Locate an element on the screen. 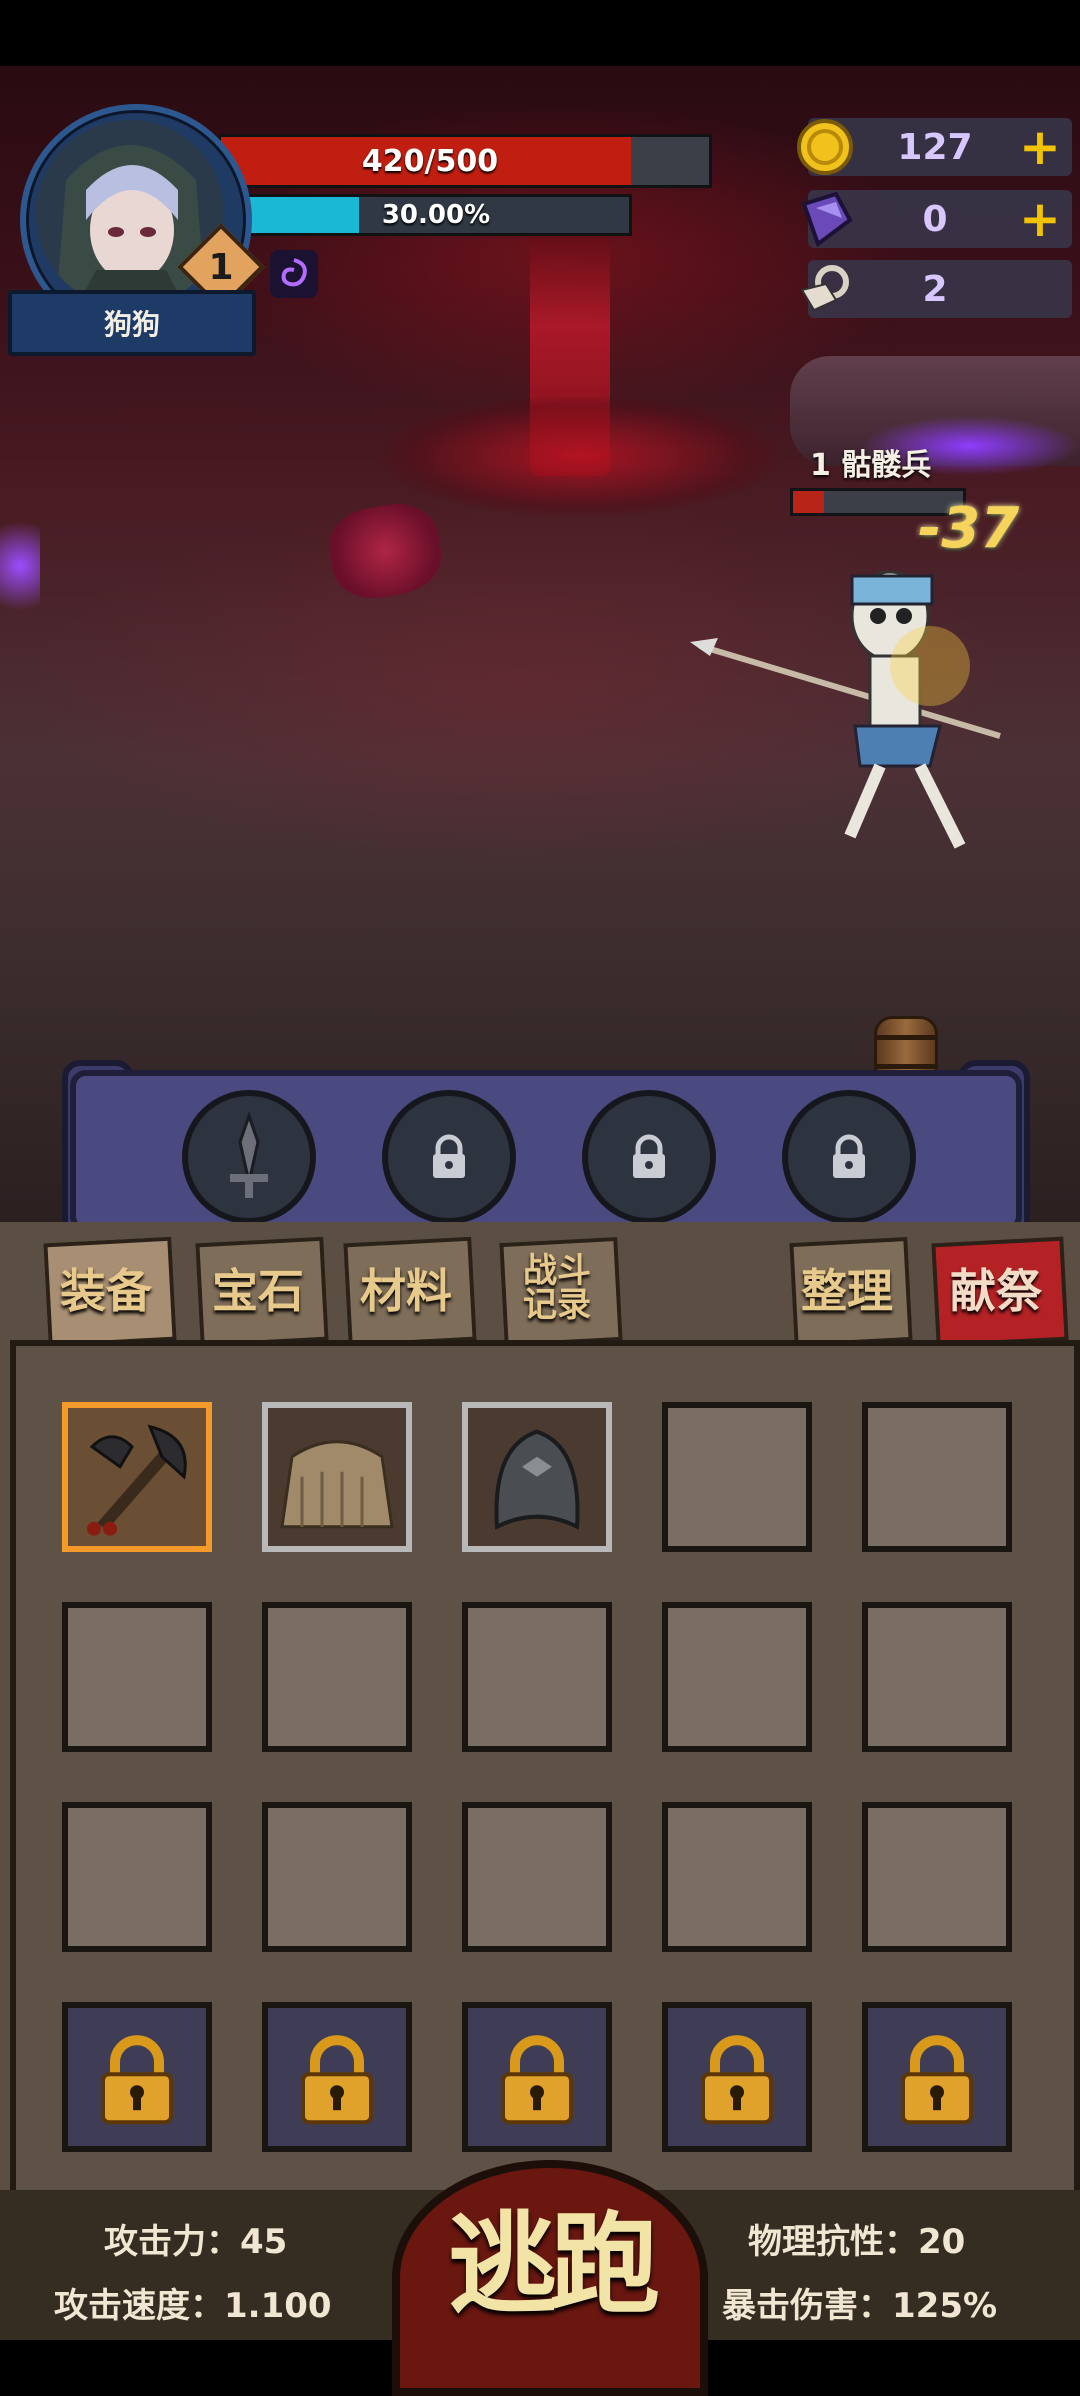 The width and height of the screenshot is (1080, 2396). crystal-value: 0 is located at coordinates (935, 219).